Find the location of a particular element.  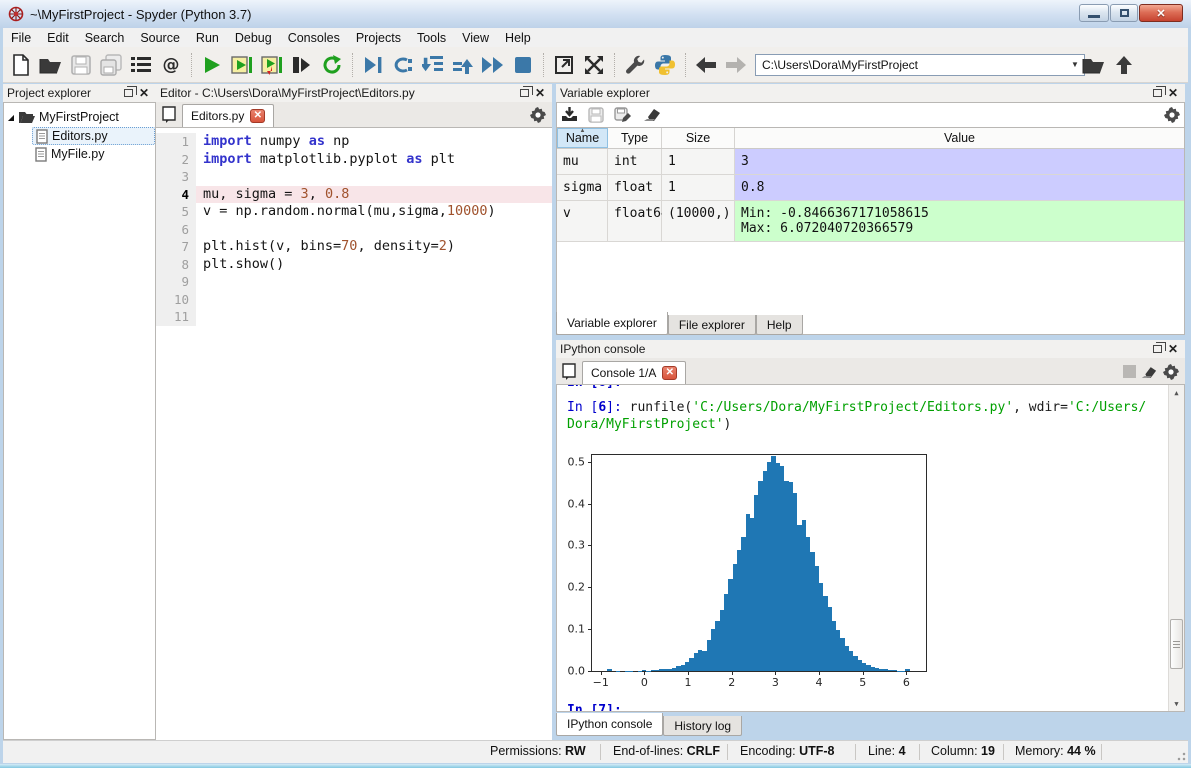

run-cell-button is located at coordinates (242, 65).